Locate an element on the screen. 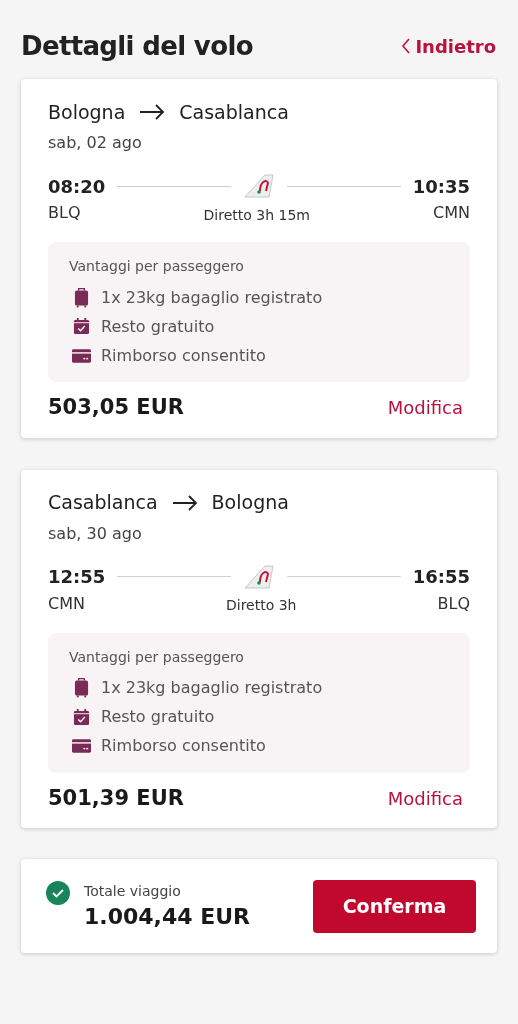  flight-date: sab, 30 ago is located at coordinates (95, 533).